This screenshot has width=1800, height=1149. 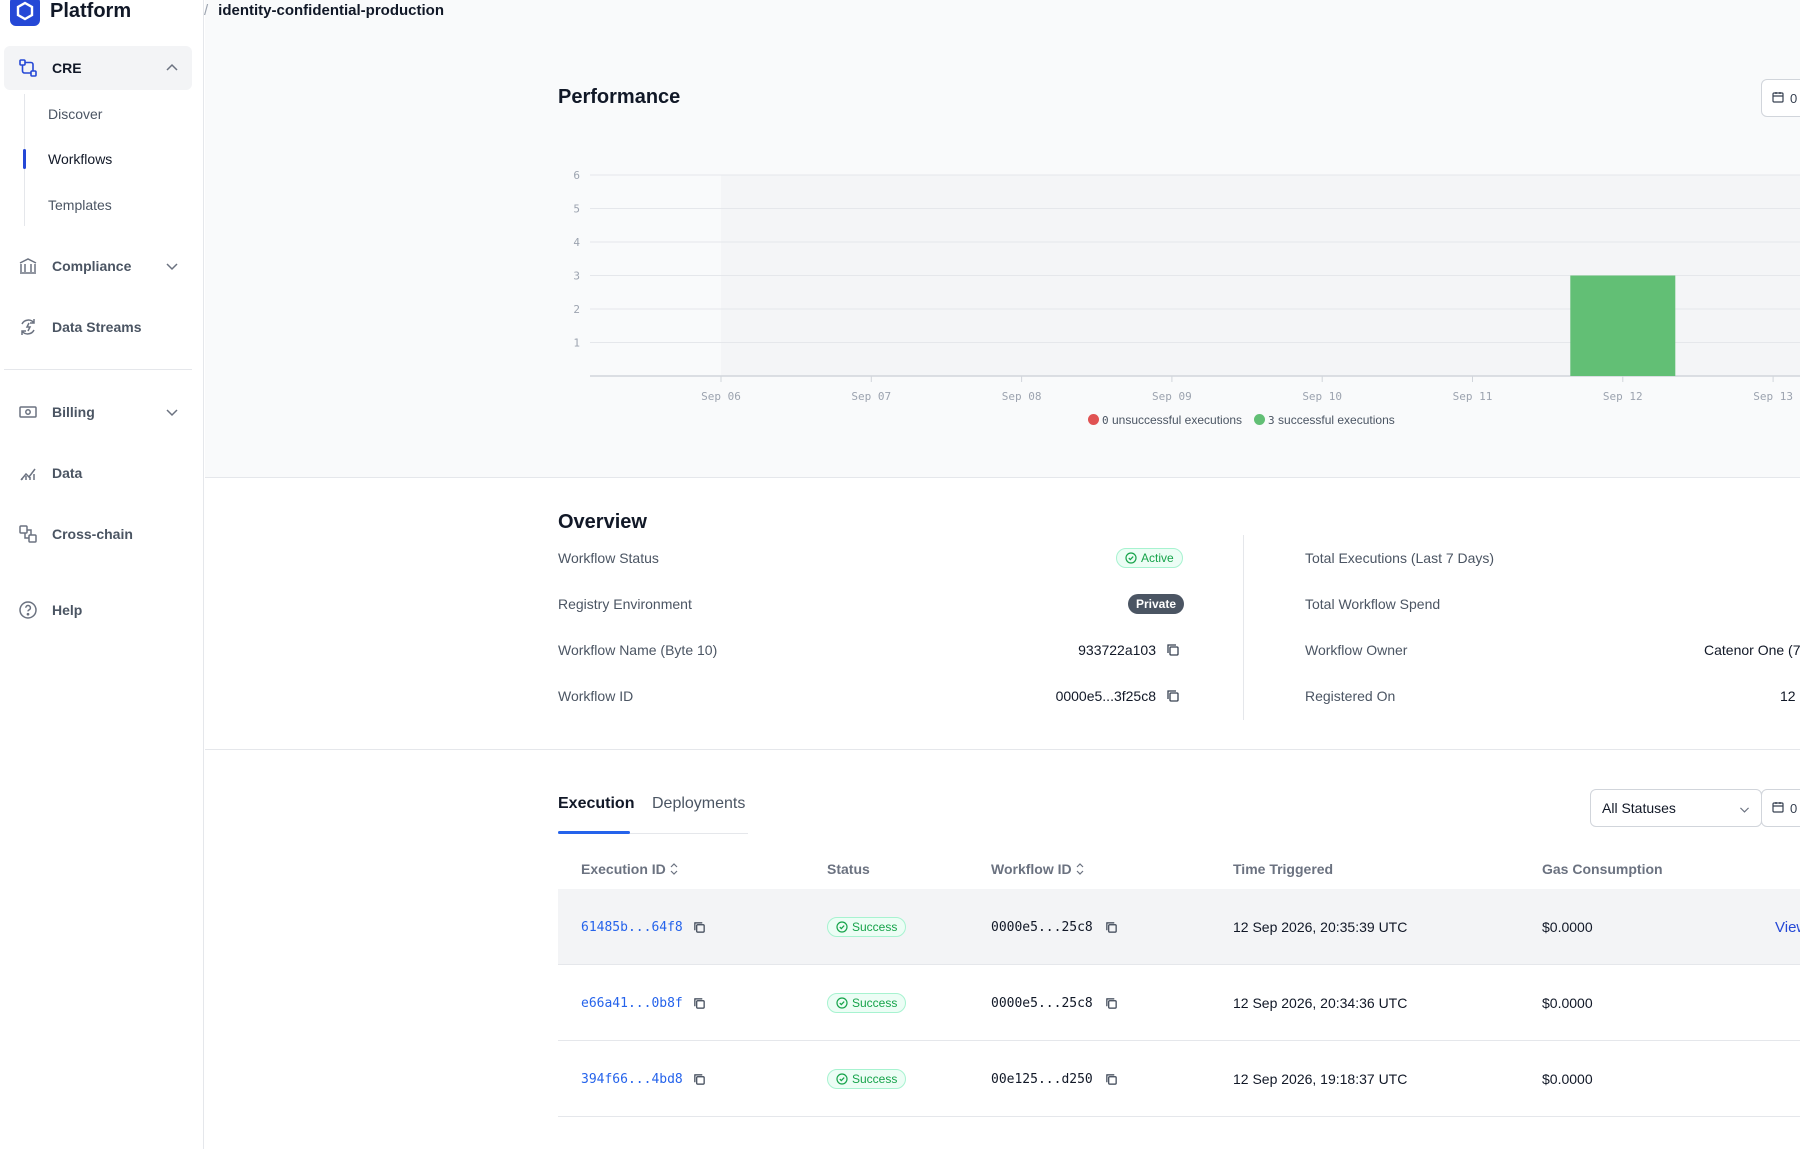 I want to click on sidebar-subitem-templates: Templates, so click(x=80, y=205).